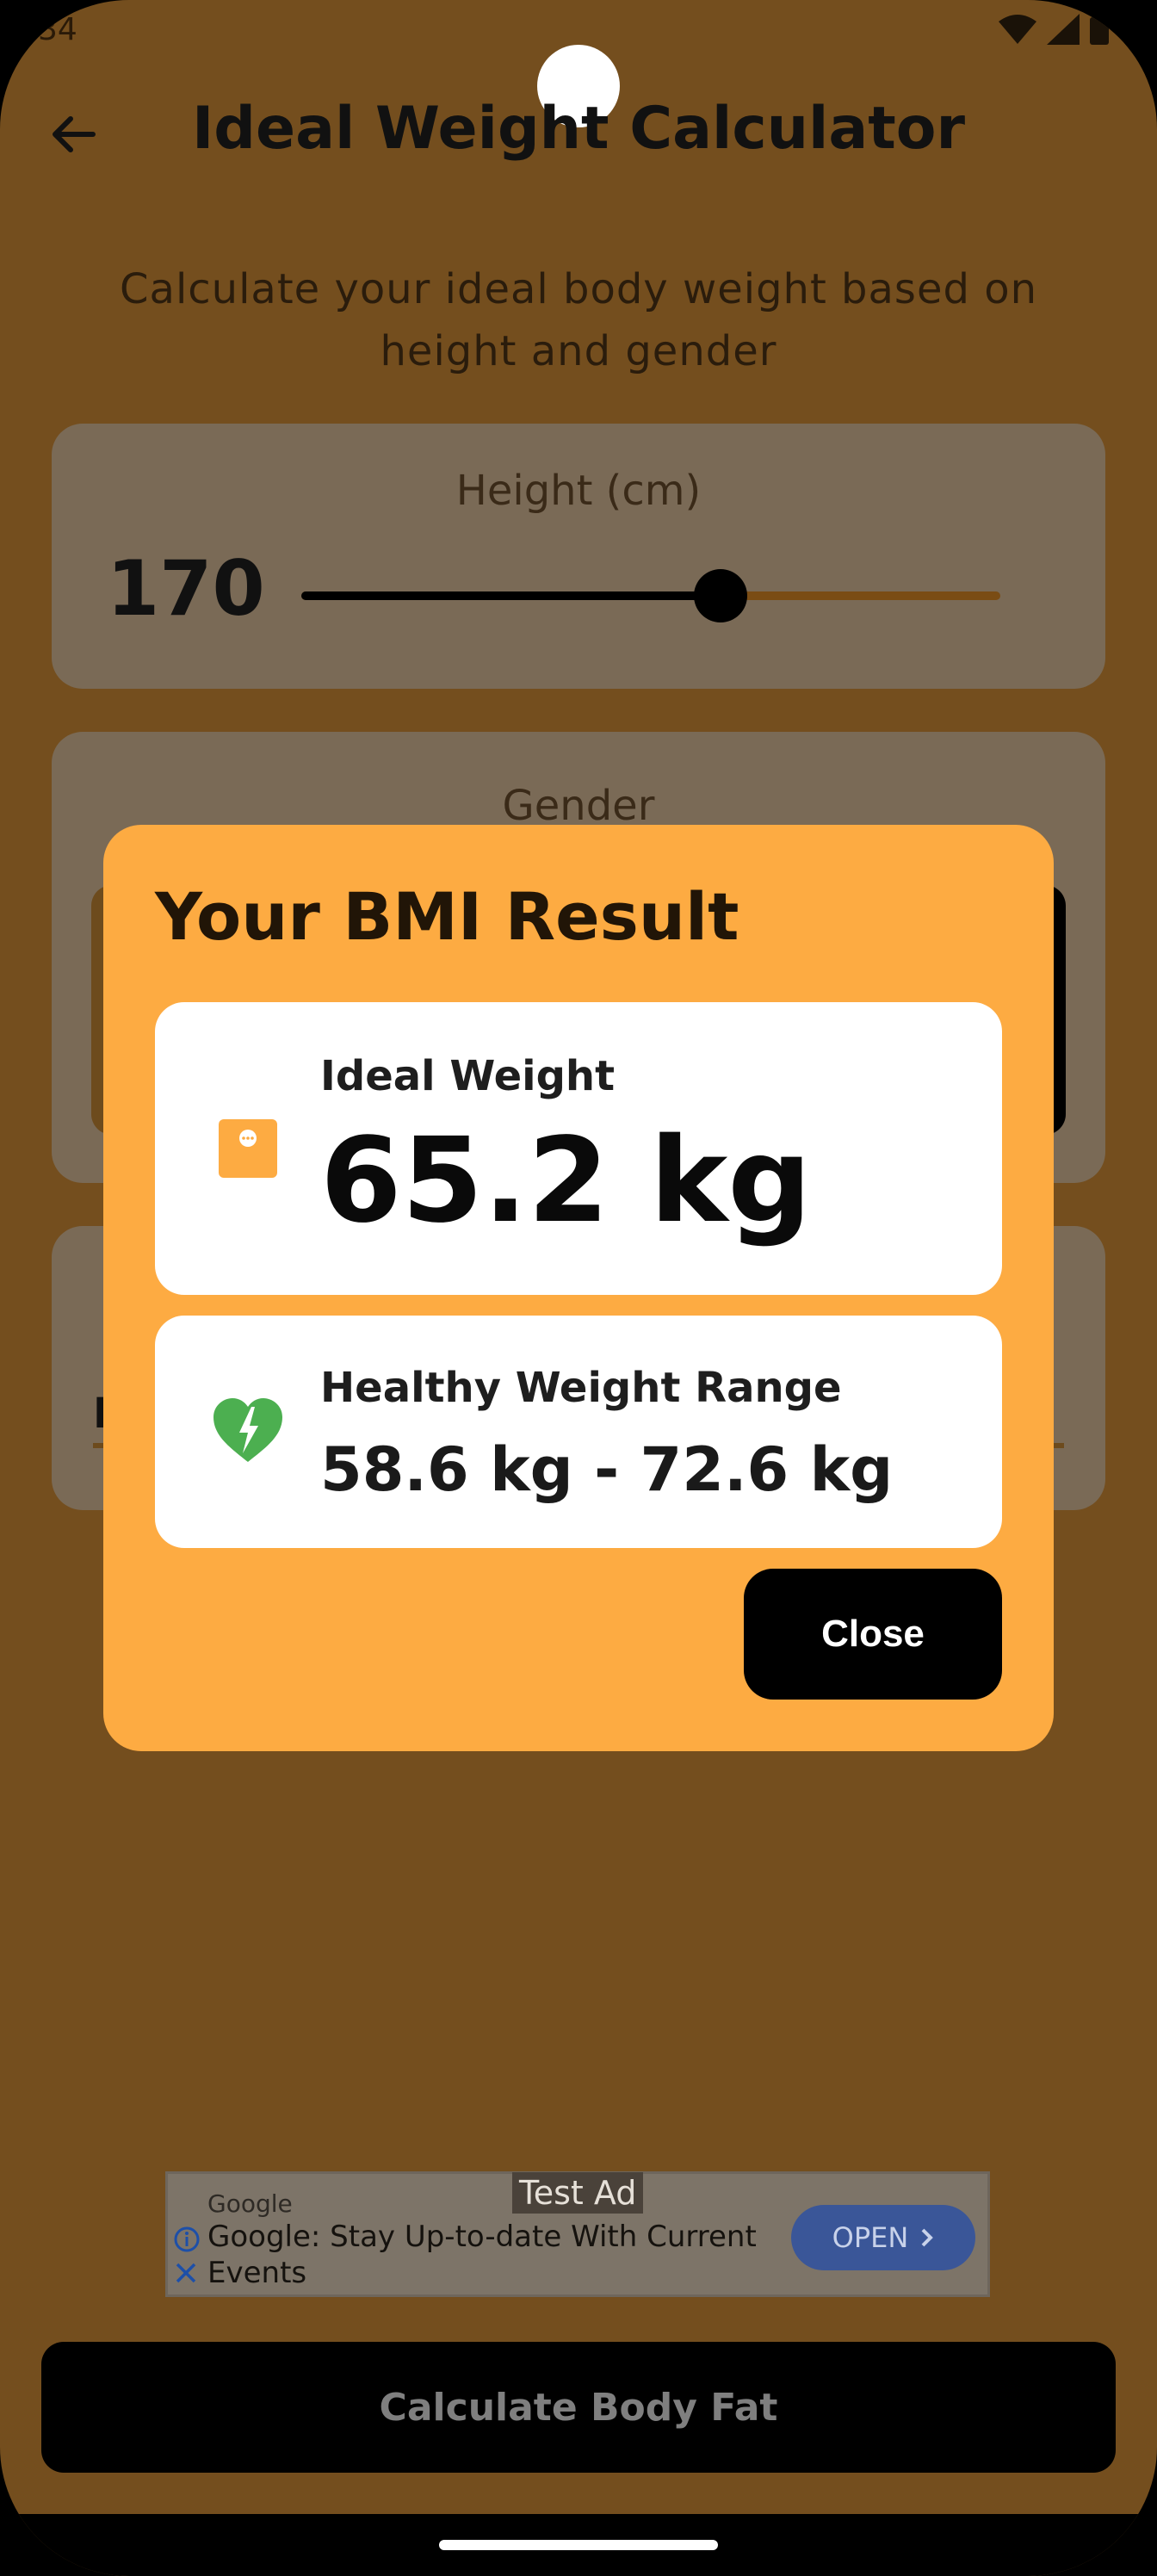 The height and width of the screenshot is (2576, 1157). I want to click on status-icons, so click(1054, 29).